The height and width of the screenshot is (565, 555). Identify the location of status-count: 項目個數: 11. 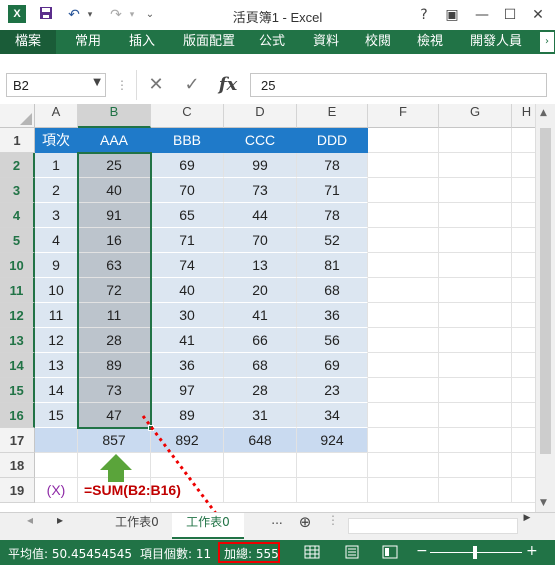
(176, 554).